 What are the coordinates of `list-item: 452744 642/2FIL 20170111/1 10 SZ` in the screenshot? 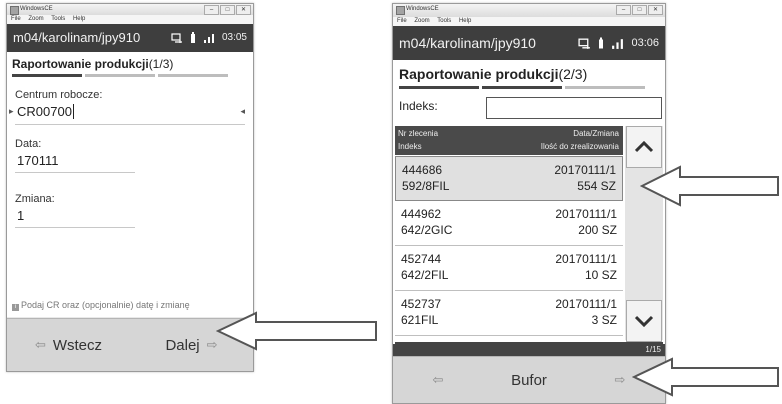 It's located at (509, 268).